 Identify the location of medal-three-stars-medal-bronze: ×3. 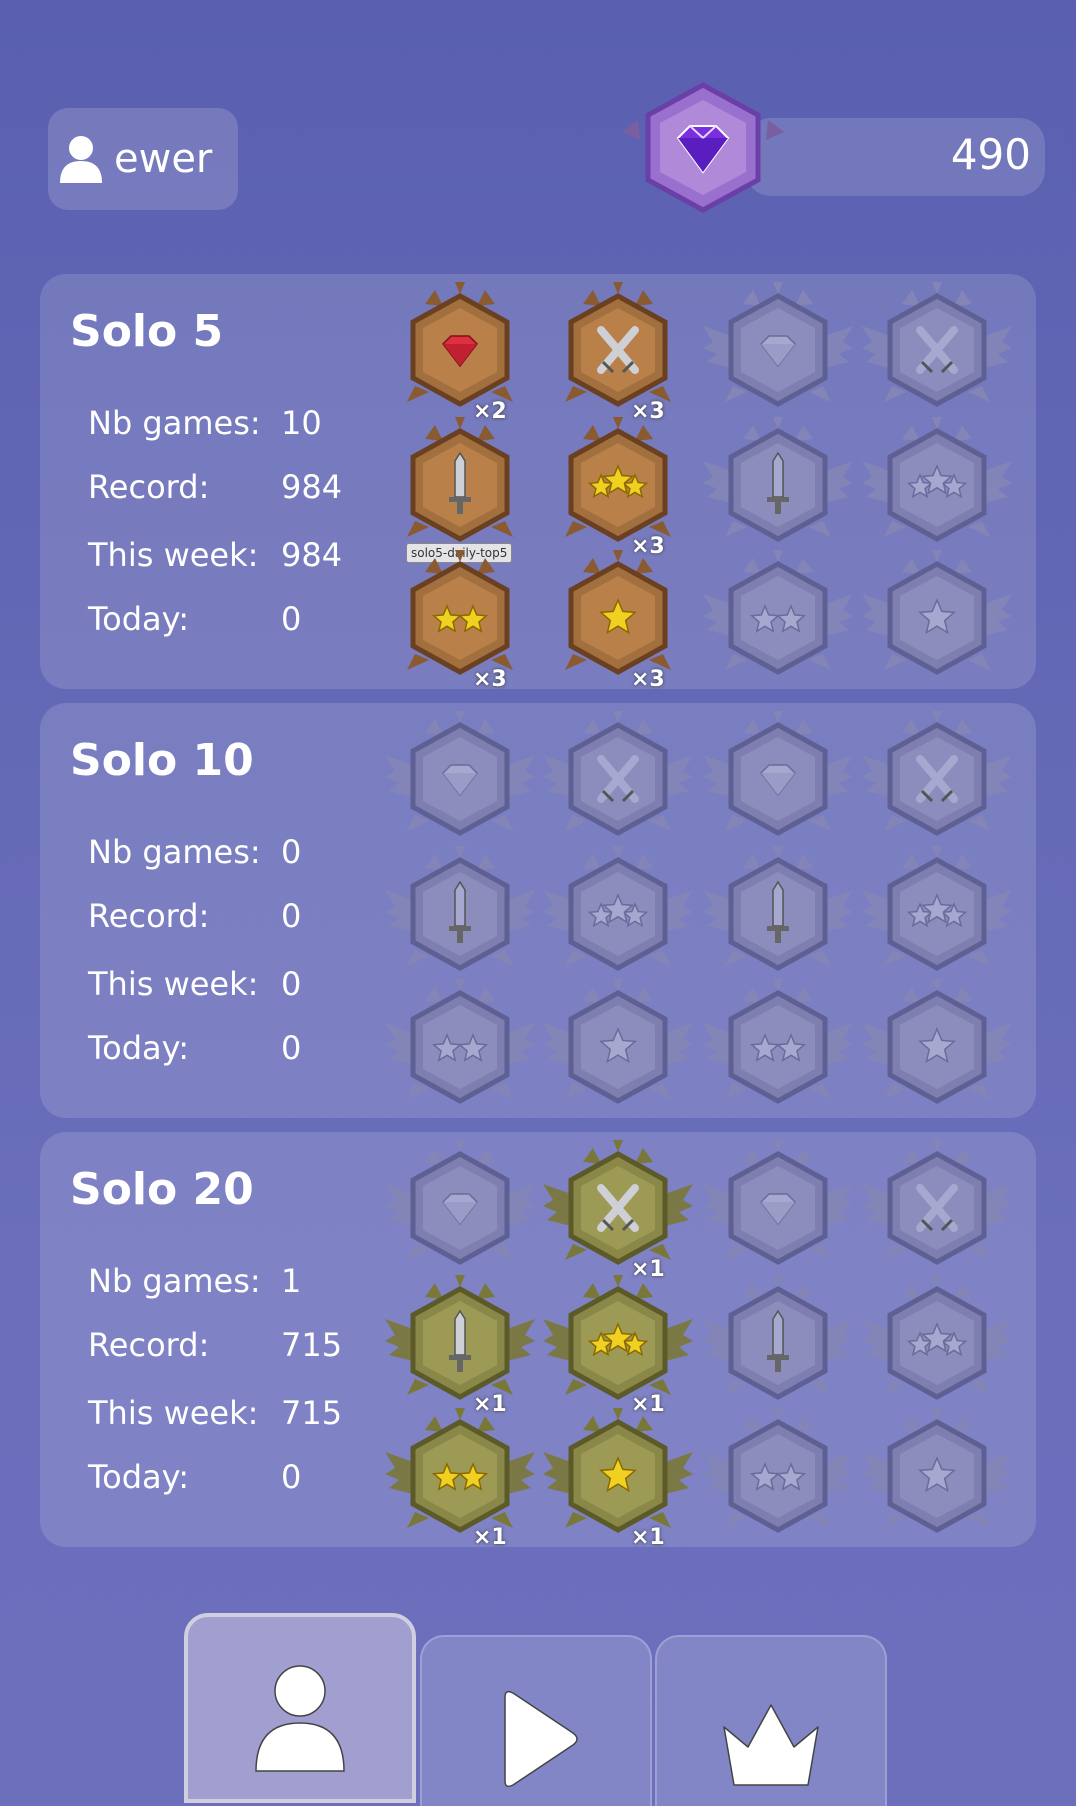
(618, 488).